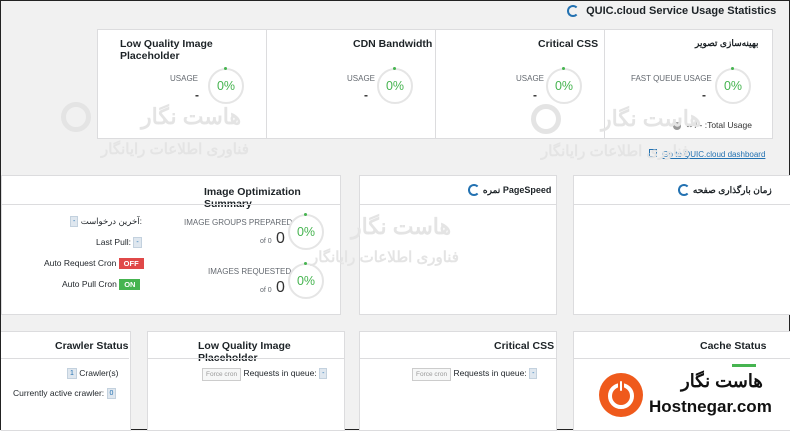  Describe the element at coordinates (727, 43) in the screenshot. I see `usage-card-title: بهینه‌سازی تصویر` at that location.